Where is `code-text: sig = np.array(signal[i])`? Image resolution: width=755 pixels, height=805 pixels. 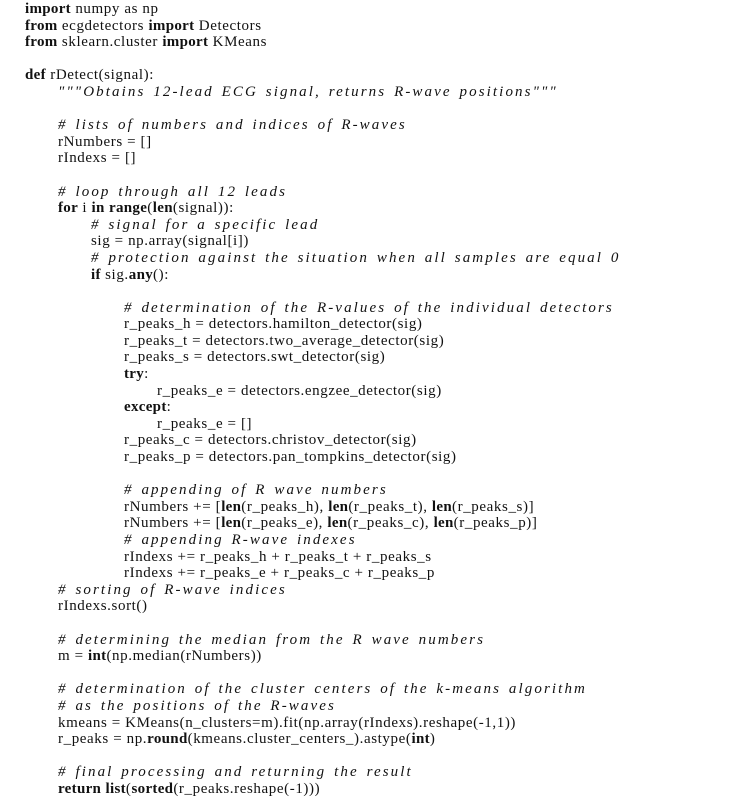
code-text: sig = np.array(signal[i]) is located at coordinates (170, 241).